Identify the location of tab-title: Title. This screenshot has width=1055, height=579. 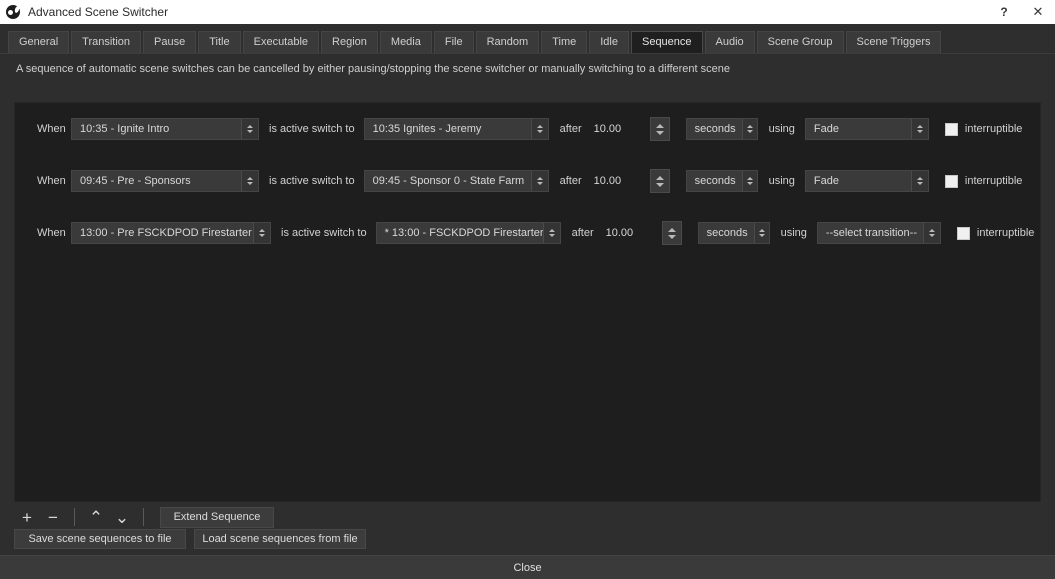
(219, 42).